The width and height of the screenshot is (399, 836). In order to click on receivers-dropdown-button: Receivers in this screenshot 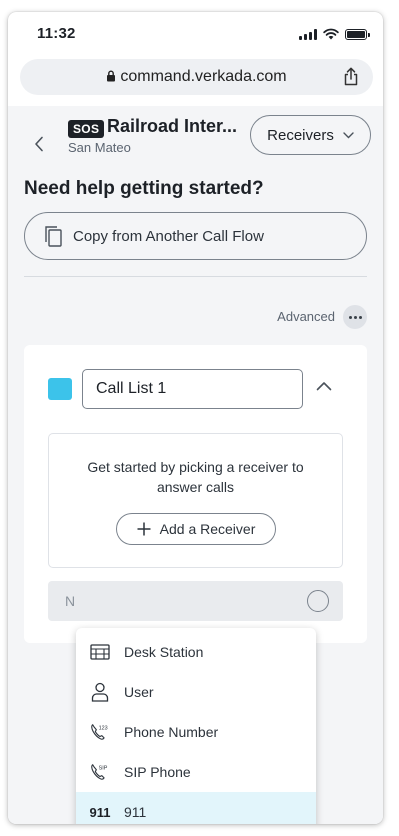, I will do `click(310, 135)`.